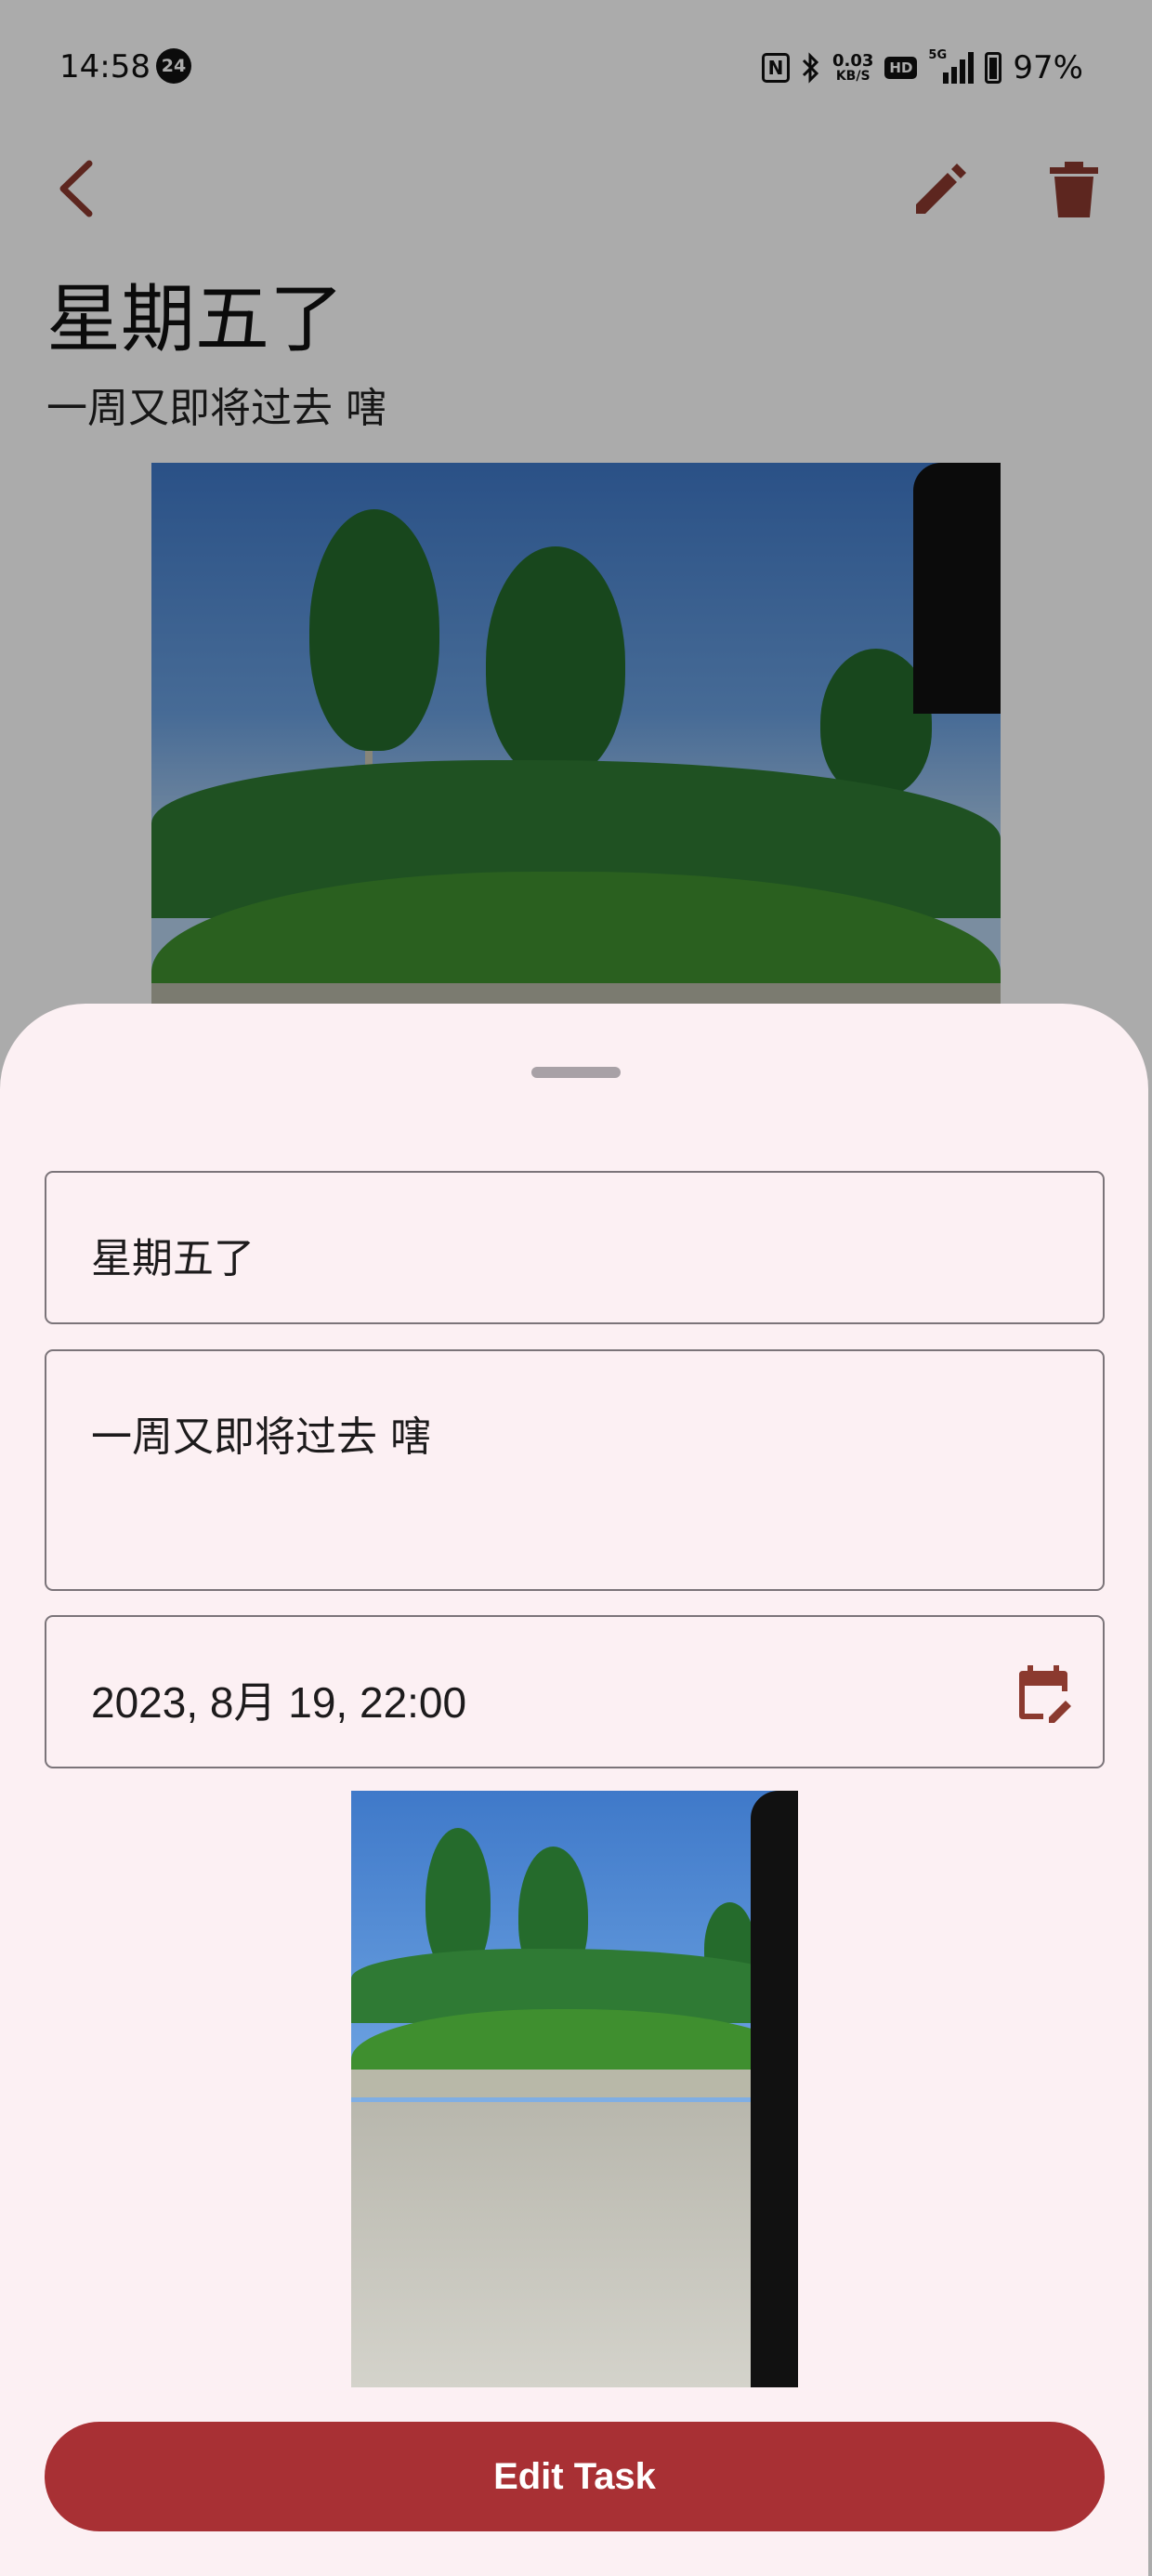 The height and width of the screenshot is (2576, 1152). What do you see at coordinates (575, 1470) in the screenshot?
I see `description-field: 一周又即将过去 嗐` at bounding box center [575, 1470].